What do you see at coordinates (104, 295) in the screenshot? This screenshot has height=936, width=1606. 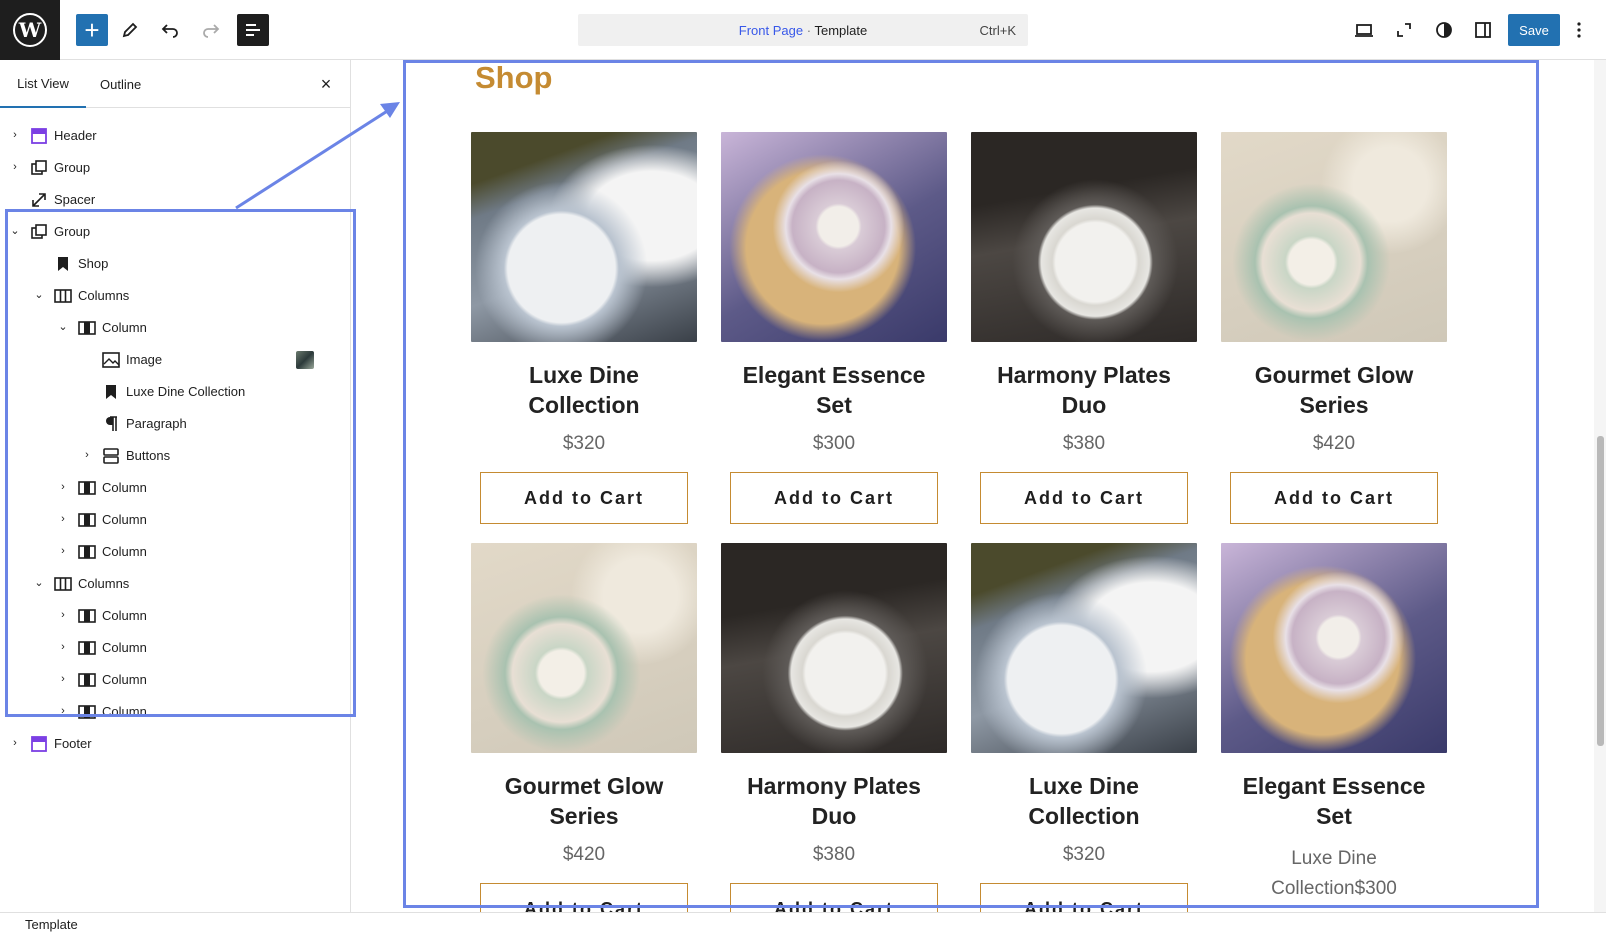 I see `list-view-item-label: Columns` at bounding box center [104, 295].